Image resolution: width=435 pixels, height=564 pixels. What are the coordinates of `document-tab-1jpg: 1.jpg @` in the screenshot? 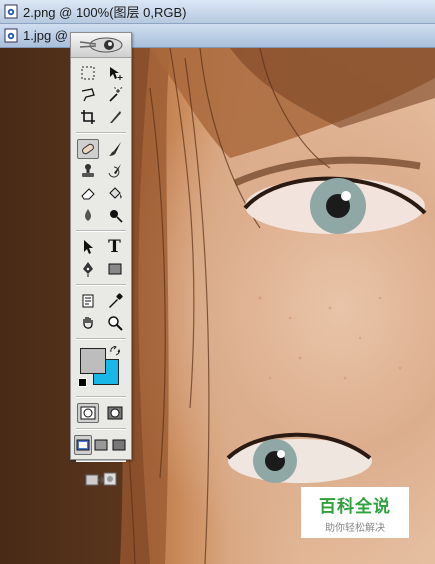 It's located at (217, 36).